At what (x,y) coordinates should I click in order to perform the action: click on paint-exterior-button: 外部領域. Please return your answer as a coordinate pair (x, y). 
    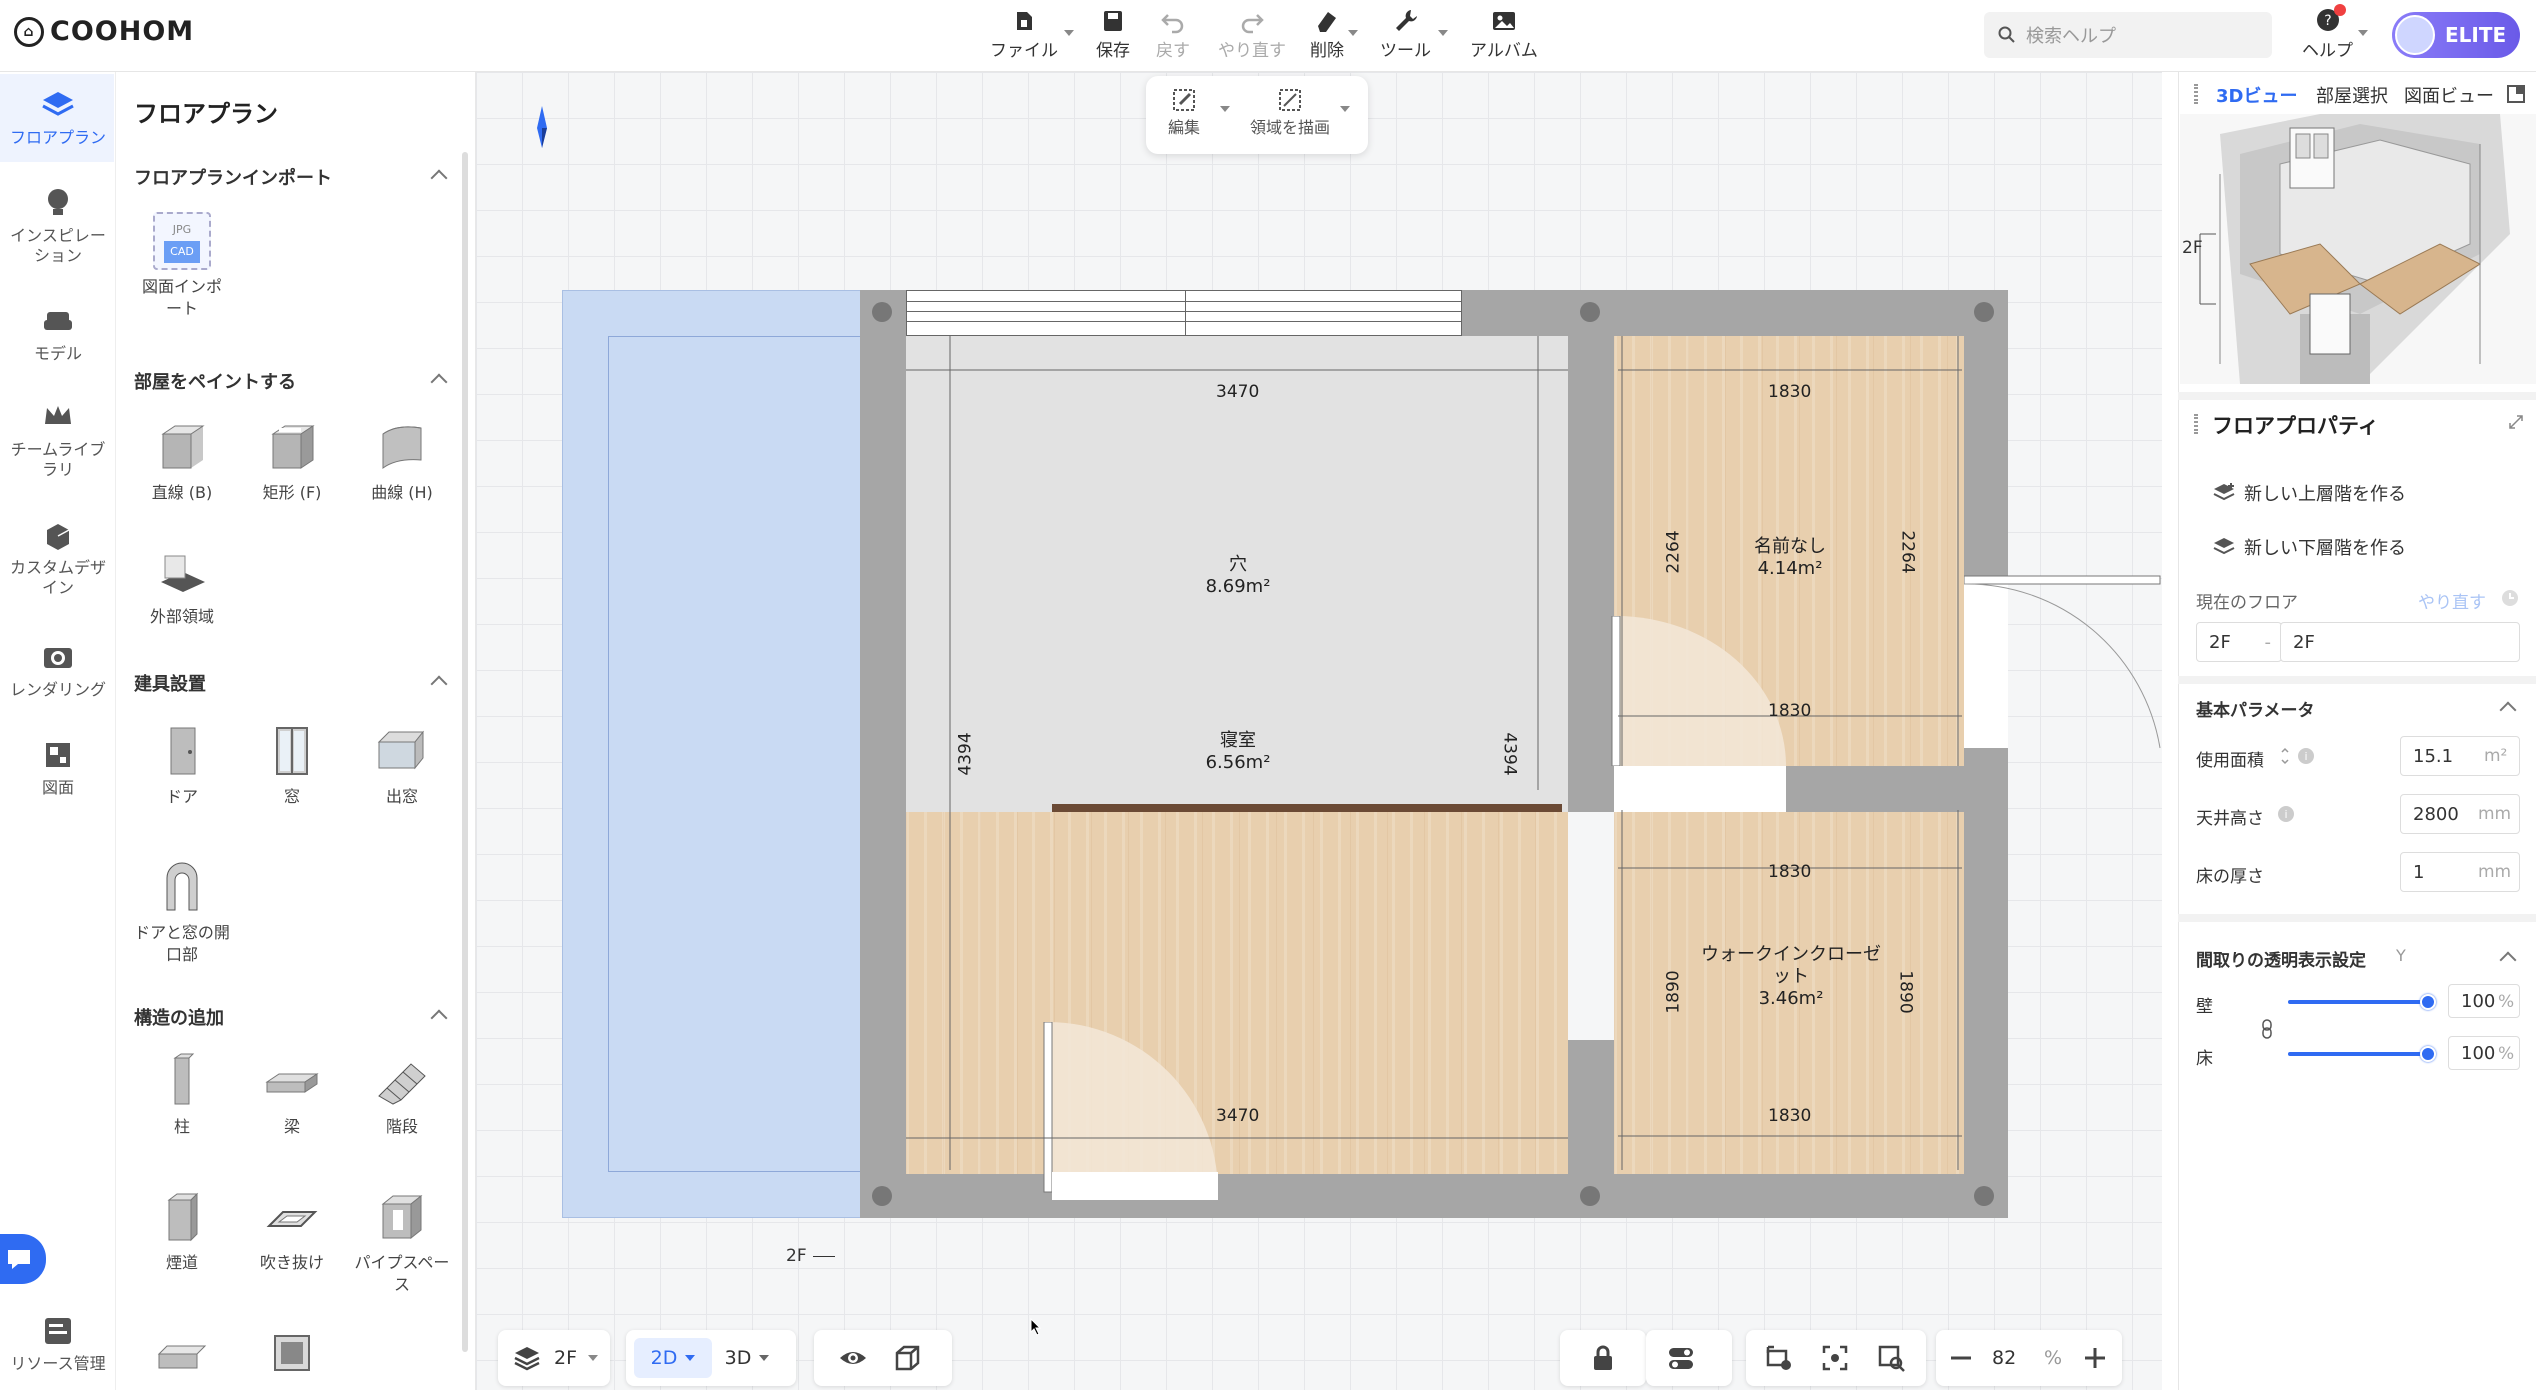
    Looking at the image, I should click on (182, 585).